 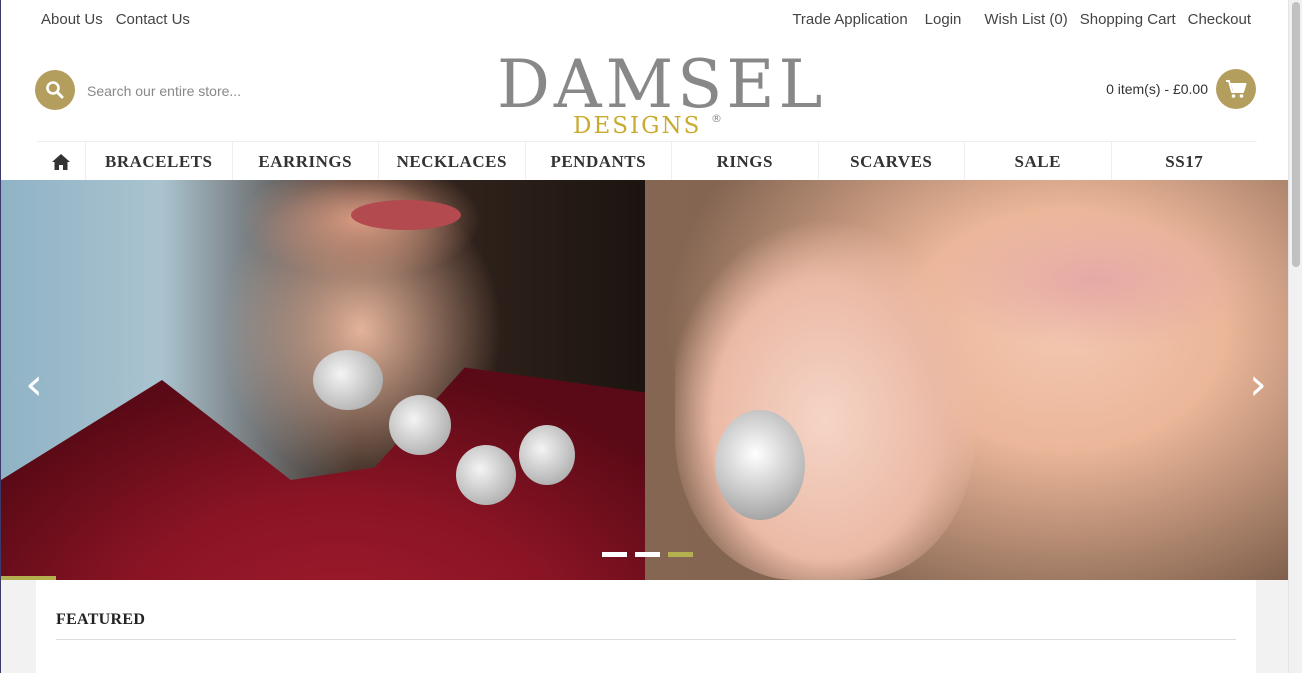 What do you see at coordinates (849, 19) in the screenshot?
I see `trade-application-link: Trade Application` at bounding box center [849, 19].